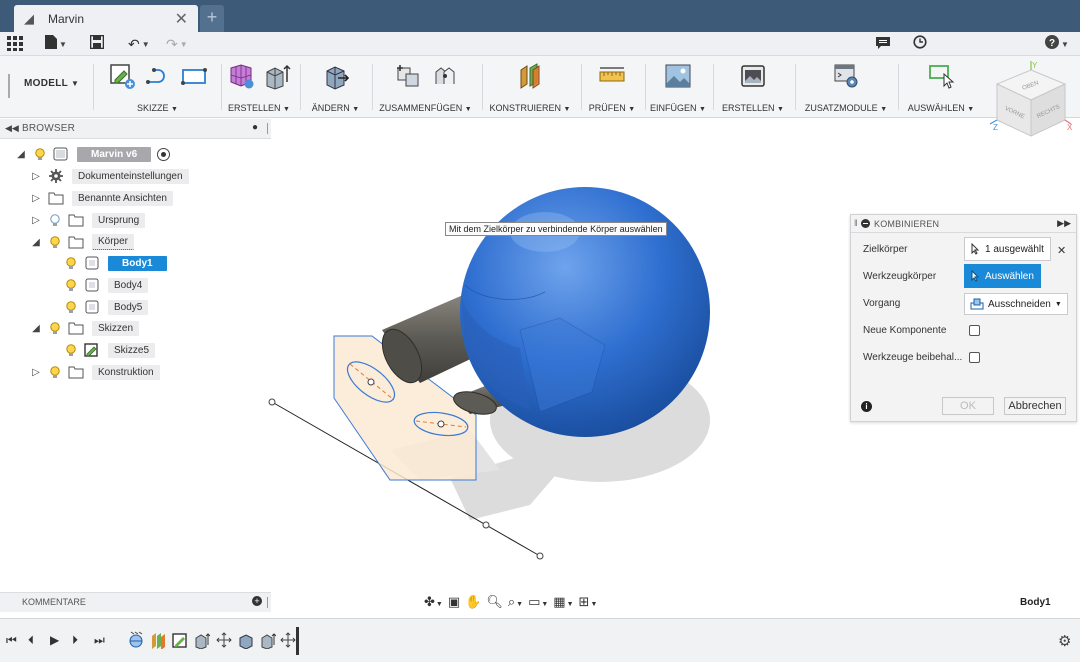 The height and width of the screenshot is (662, 1080). What do you see at coordinates (941, 76) in the screenshot?
I see `select-icon` at bounding box center [941, 76].